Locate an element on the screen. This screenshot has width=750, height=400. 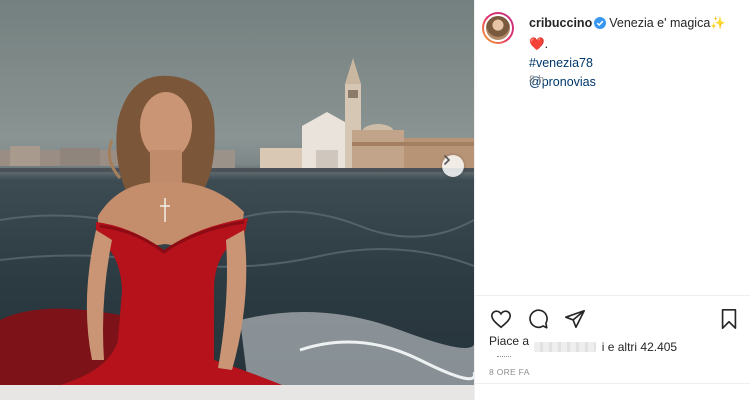
save-button is located at coordinates (729, 319).